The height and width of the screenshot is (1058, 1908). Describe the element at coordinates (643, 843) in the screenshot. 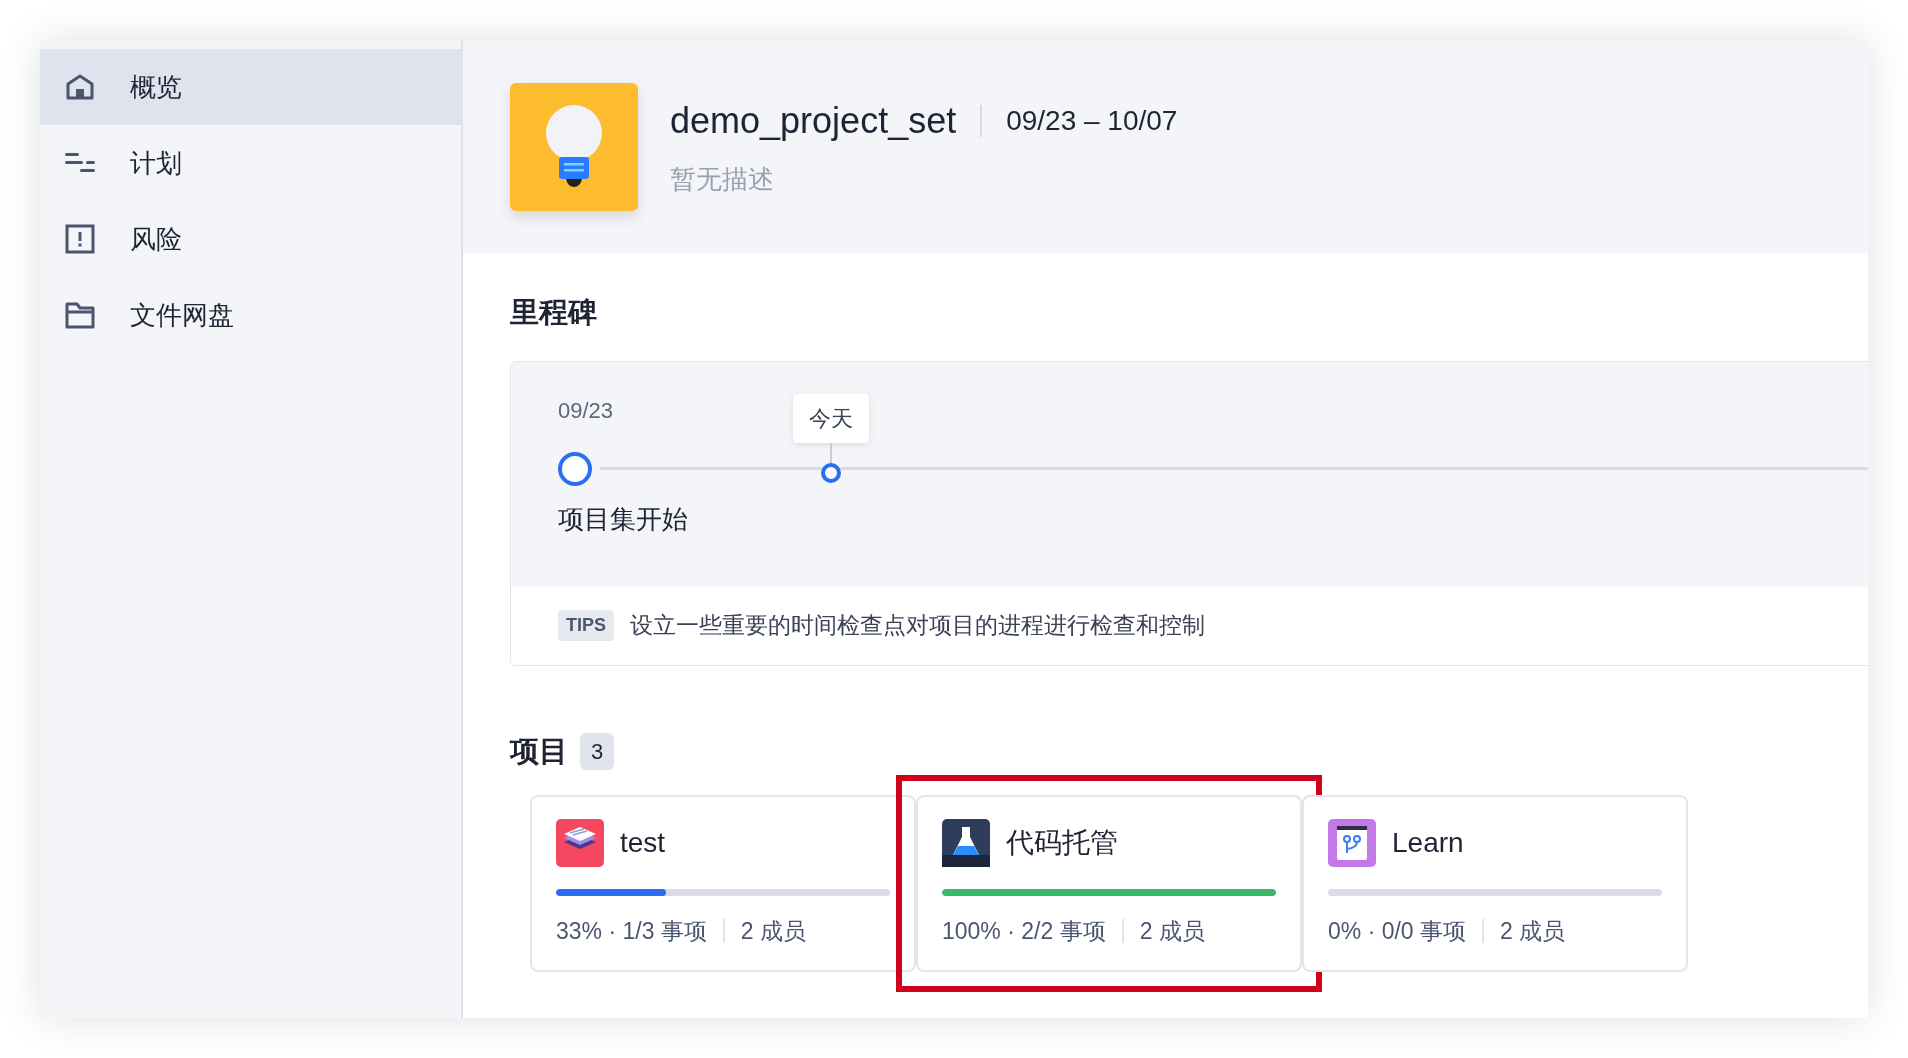

I see `project-name: test` at that location.